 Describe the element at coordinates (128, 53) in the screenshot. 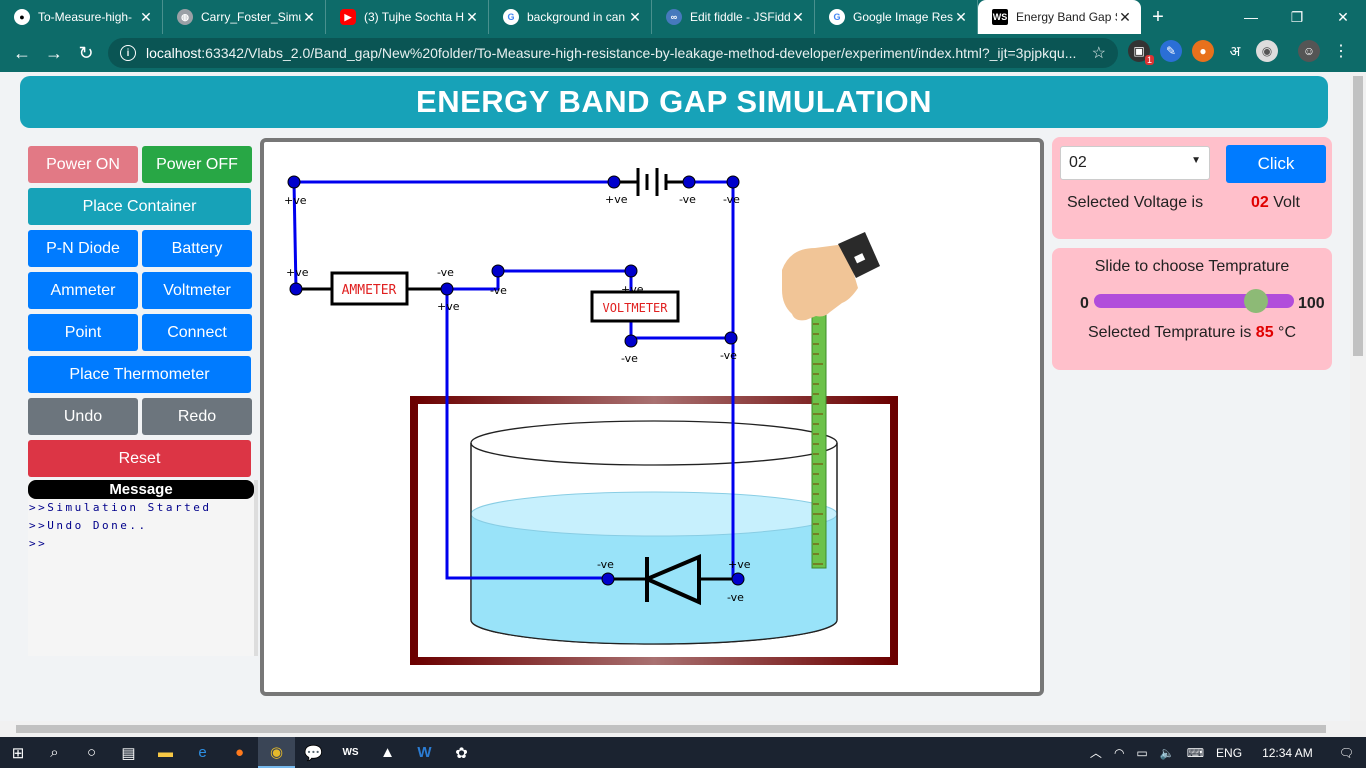

I see `info-icon: i` at that location.